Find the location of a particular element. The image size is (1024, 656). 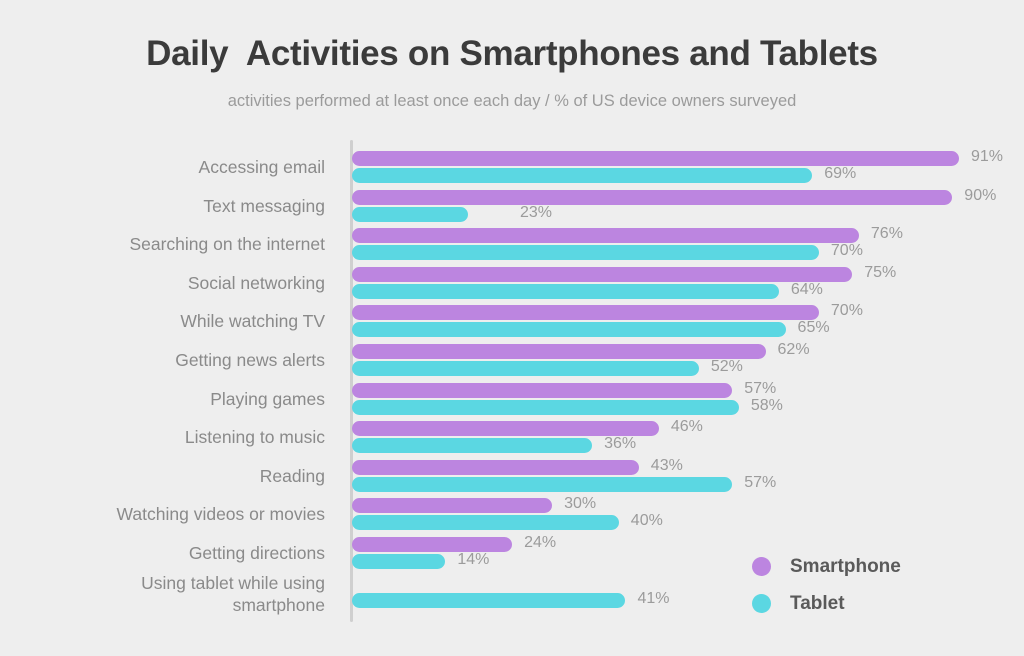

bar-smartphone: 43% is located at coordinates (517, 466).